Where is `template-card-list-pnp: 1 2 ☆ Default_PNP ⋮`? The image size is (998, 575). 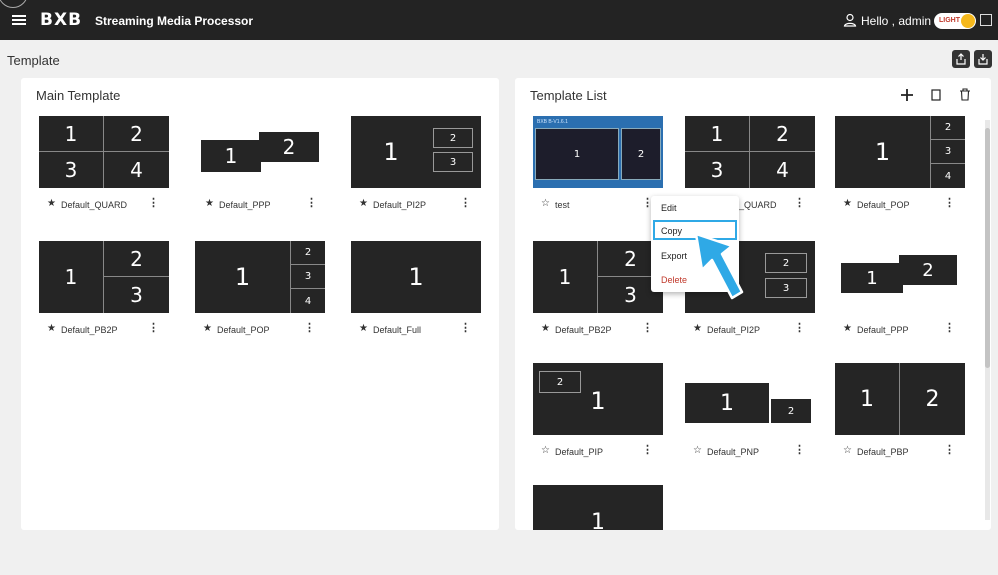 template-card-list-pnp: 1 2 ☆ Default_PNP ⋮ is located at coordinates (750, 415).